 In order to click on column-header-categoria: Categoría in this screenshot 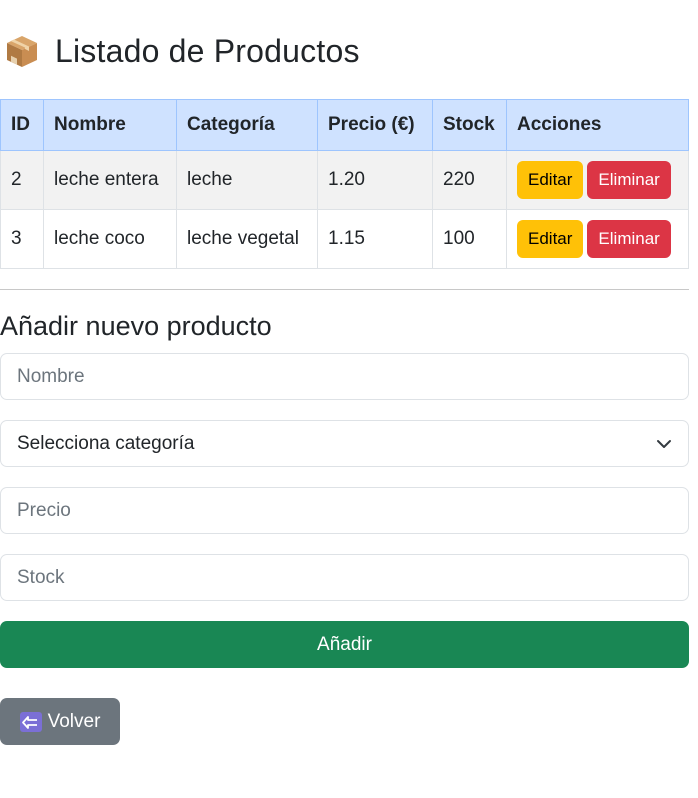, I will do `click(247, 125)`.